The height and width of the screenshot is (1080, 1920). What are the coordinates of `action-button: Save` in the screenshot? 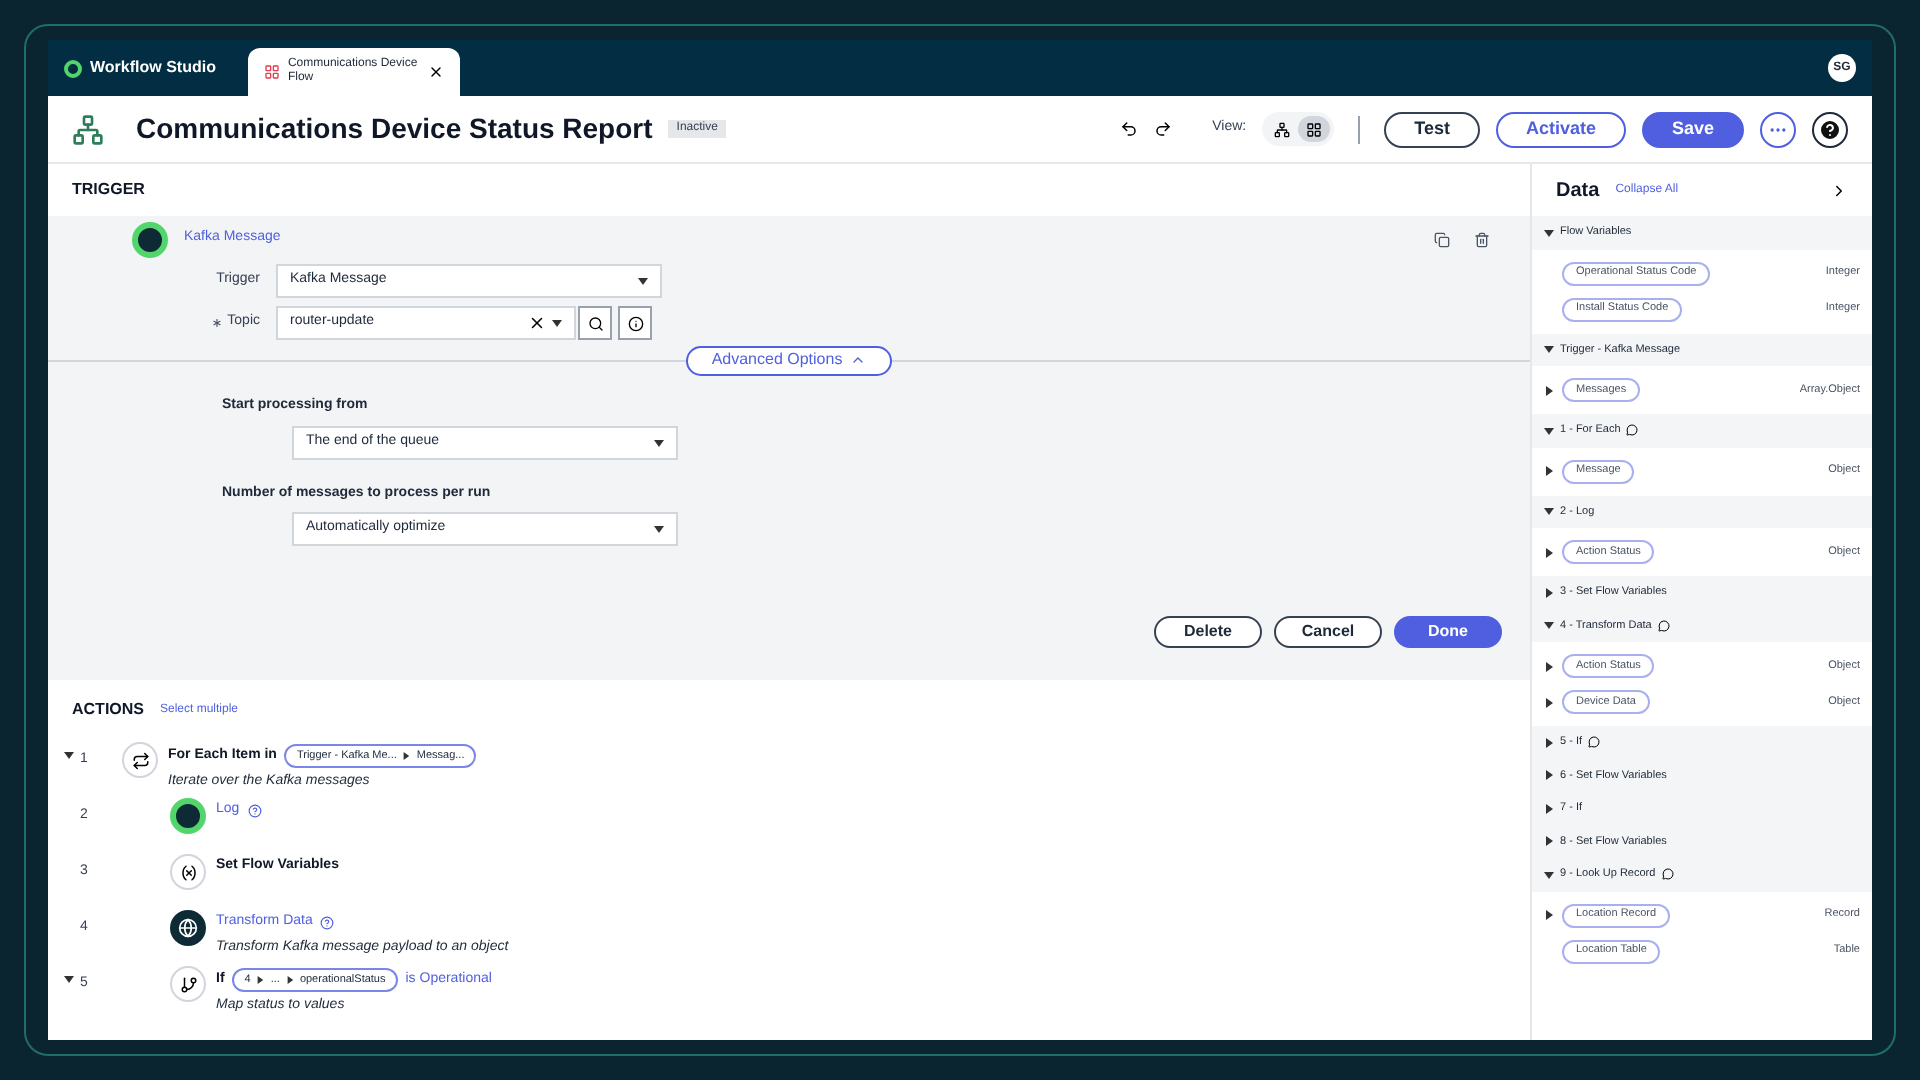 It's located at (1692, 129).